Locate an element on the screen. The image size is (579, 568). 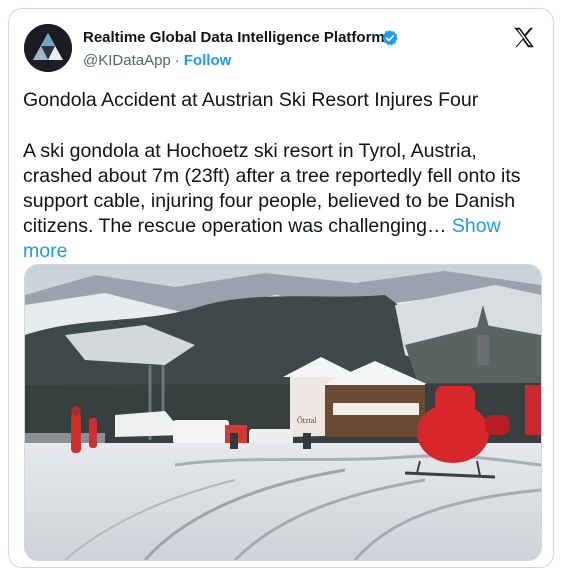
author-handle-row: @KIDataApp · Follow is located at coordinates (157, 60).